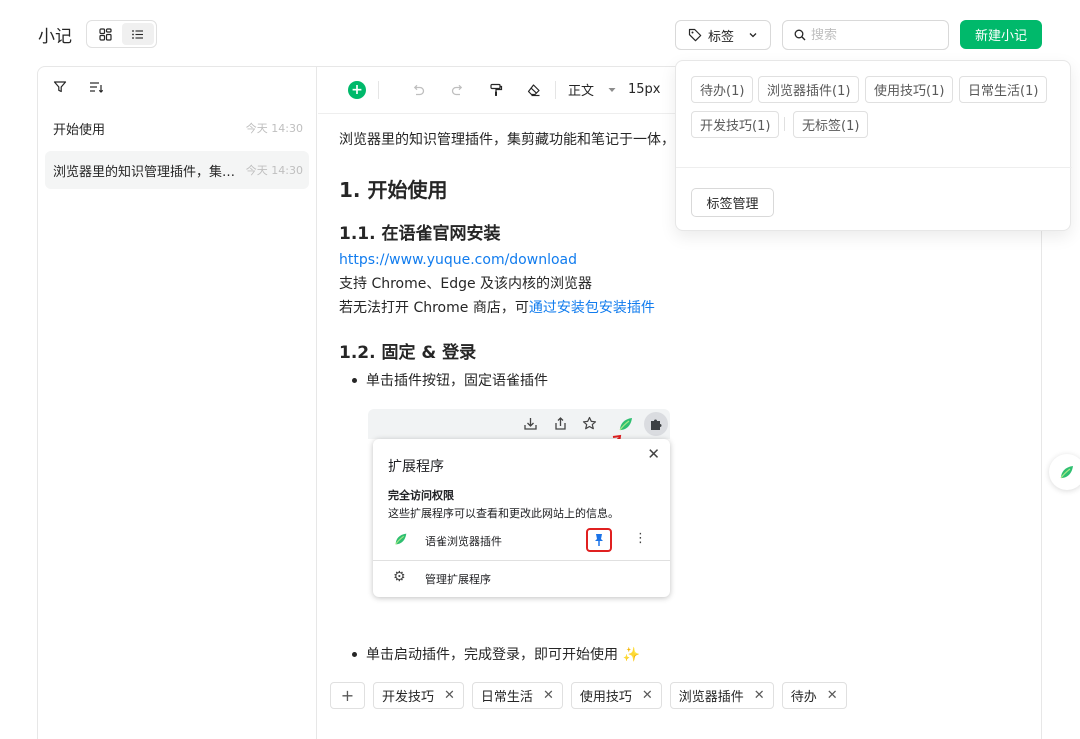 The image size is (1080, 739). I want to click on download-icon, so click(530, 424).